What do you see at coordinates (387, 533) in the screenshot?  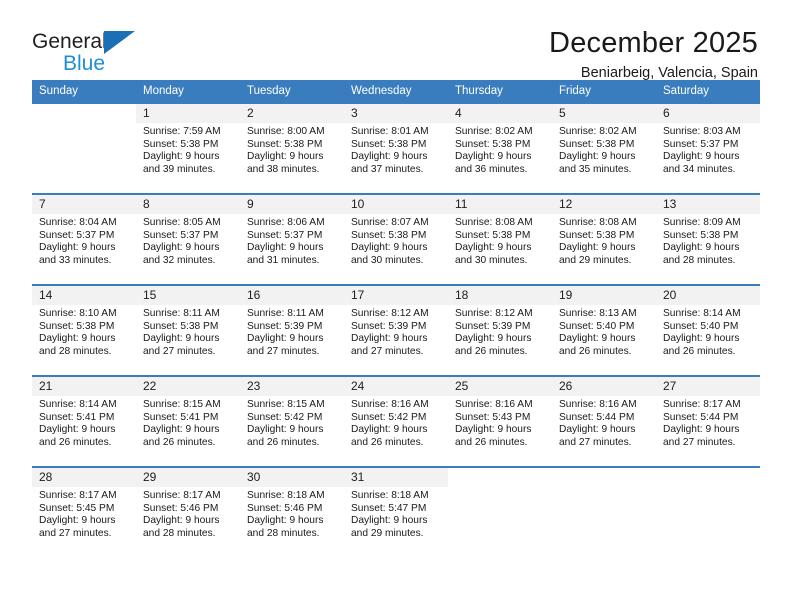 I see `daylight-duration-line2: and 29 minutes.` at bounding box center [387, 533].